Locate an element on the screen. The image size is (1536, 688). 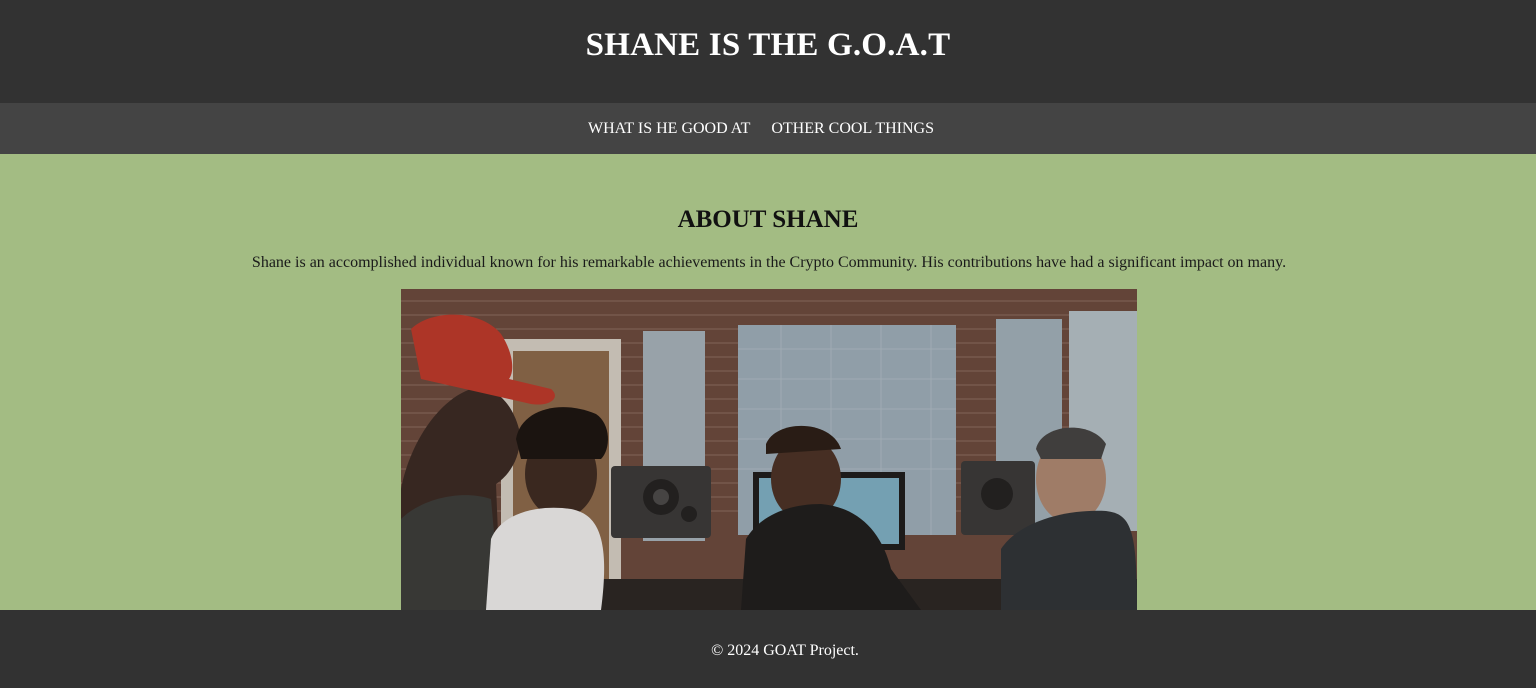
copyright-text: © 2024 GOAT Project. is located at coordinates (785, 650).